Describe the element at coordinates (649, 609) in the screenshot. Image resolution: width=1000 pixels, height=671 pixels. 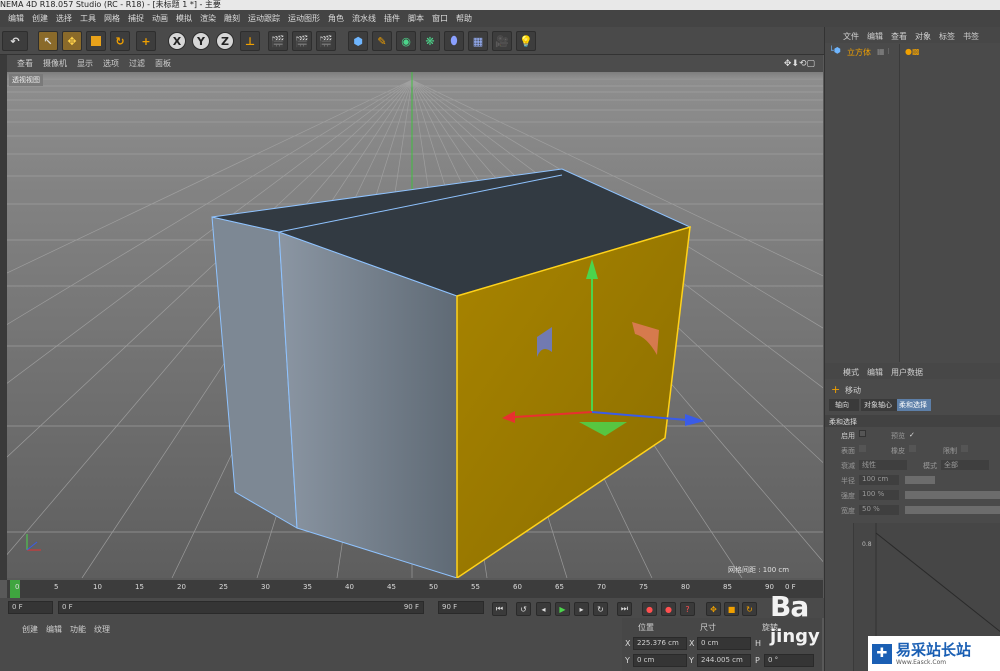
I see `record-icon: ●` at that location.